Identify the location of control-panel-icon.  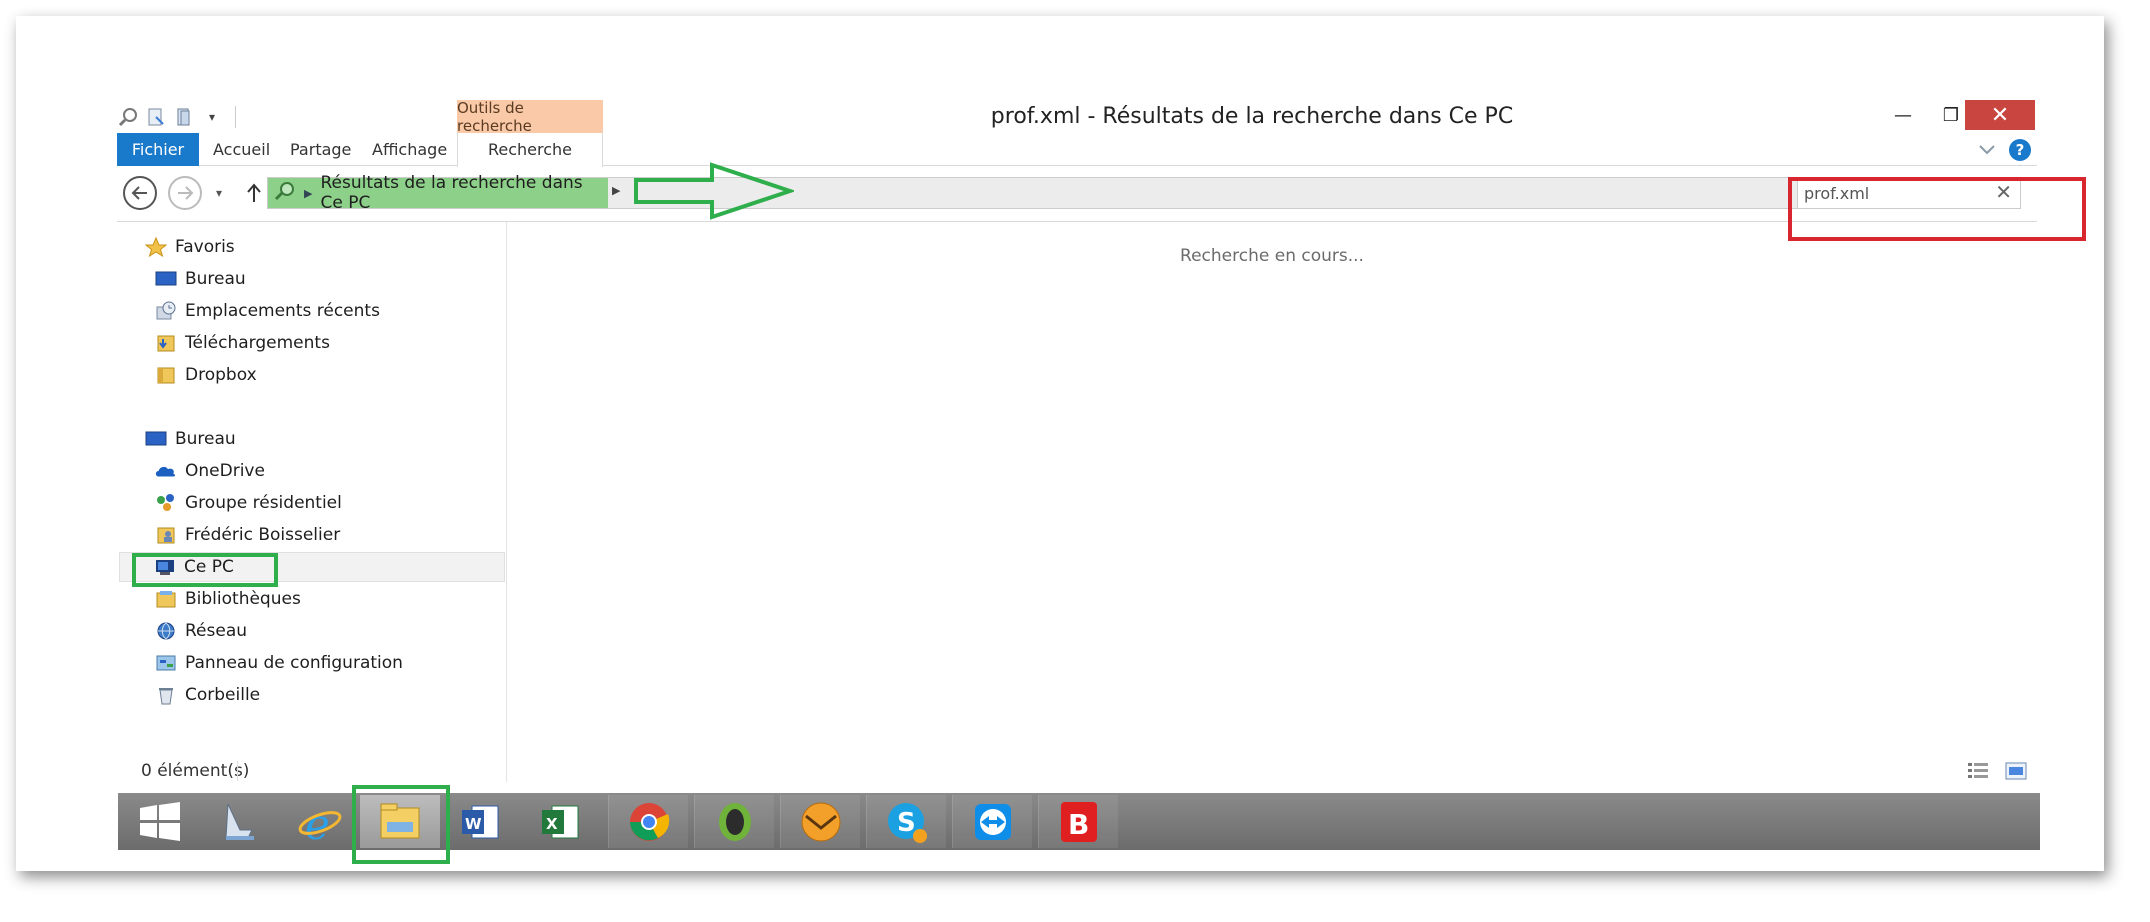
(166, 663).